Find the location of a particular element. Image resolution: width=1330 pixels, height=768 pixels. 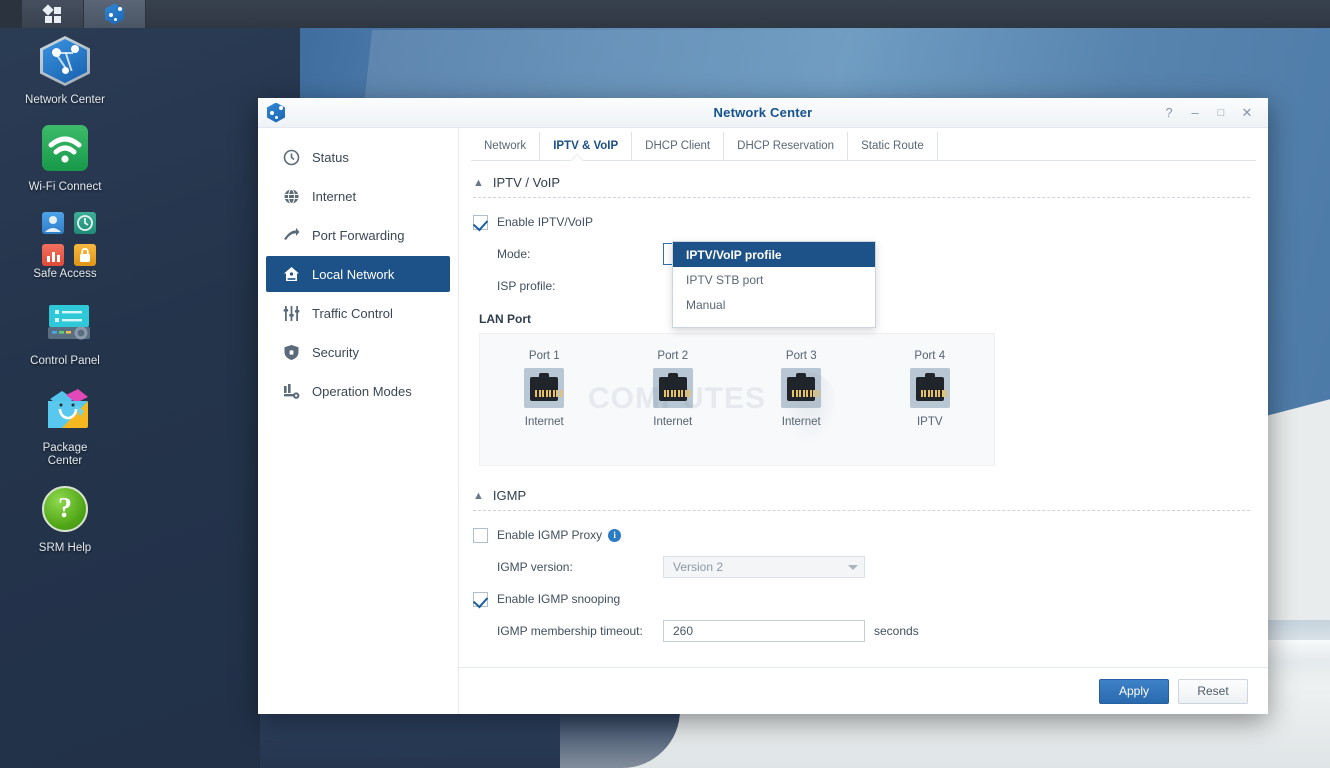

home-icon is located at coordinates (291, 274).